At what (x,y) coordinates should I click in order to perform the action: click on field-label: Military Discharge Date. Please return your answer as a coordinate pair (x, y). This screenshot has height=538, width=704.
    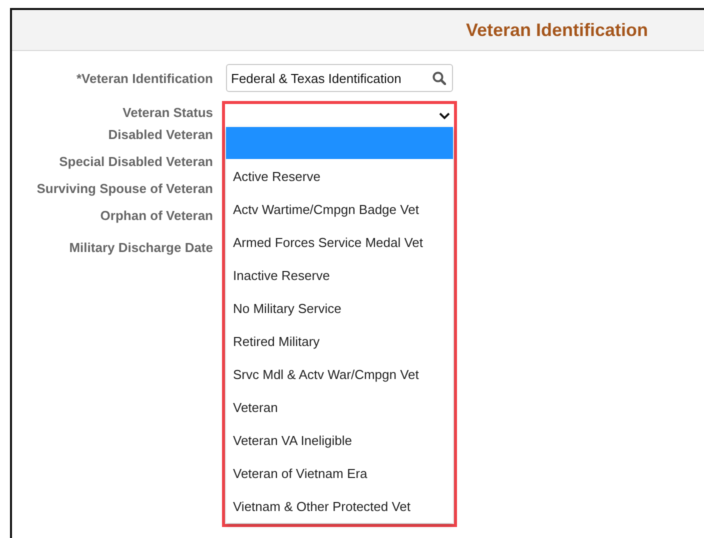
    Looking at the image, I should click on (140, 248).